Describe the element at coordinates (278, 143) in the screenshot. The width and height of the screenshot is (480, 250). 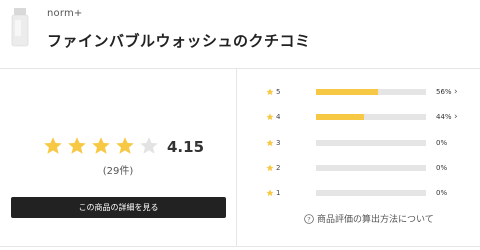
I see `distribution-star-label: 3` at that location.